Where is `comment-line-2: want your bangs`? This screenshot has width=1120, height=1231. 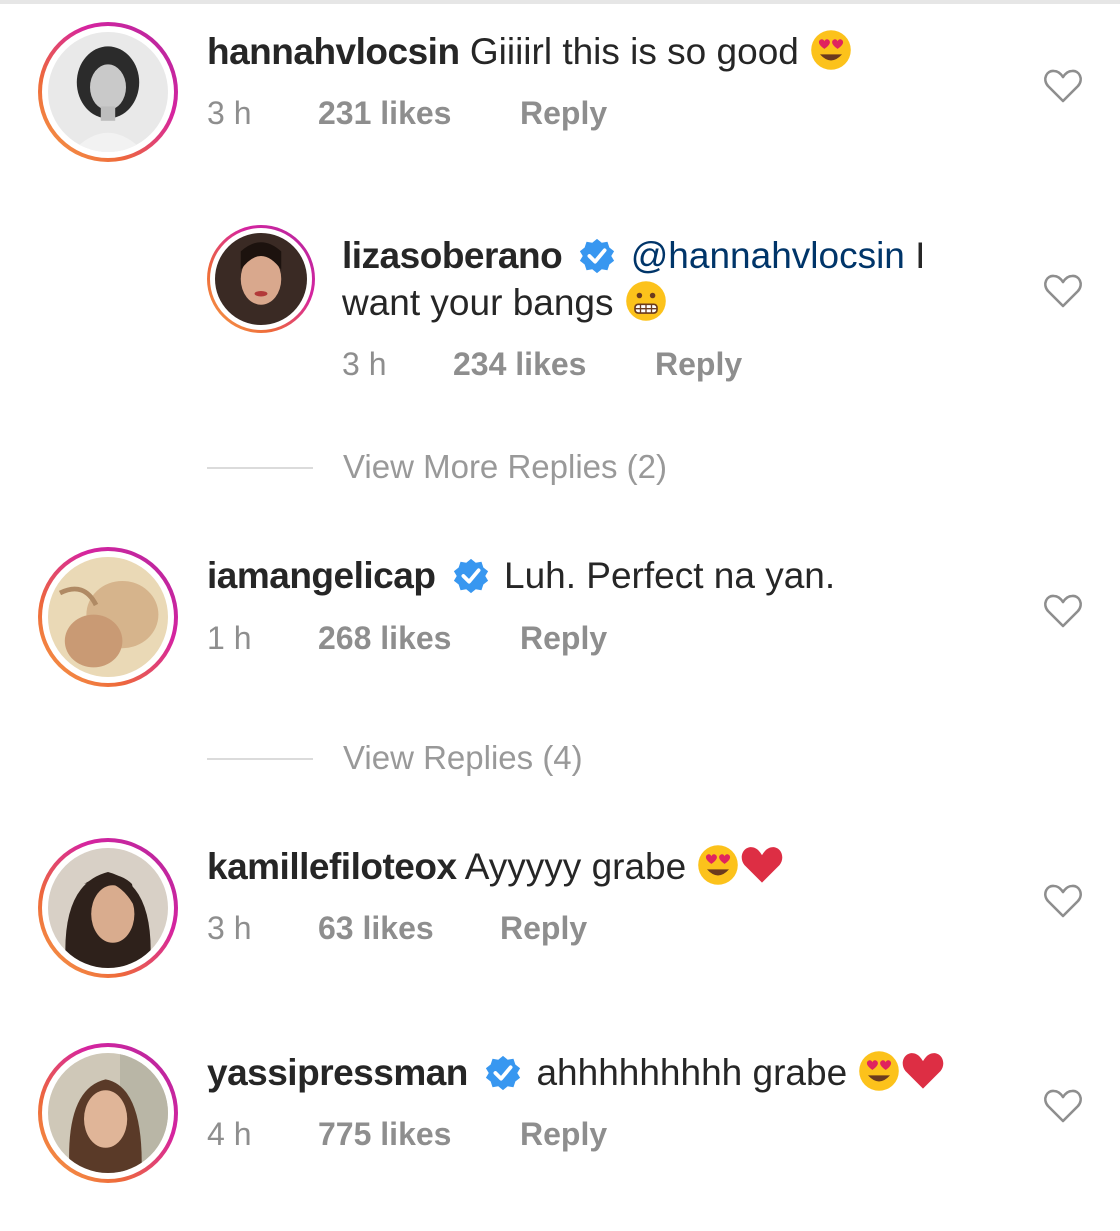
comment-line-2: want your bangs is located at coordinates (505, 302).